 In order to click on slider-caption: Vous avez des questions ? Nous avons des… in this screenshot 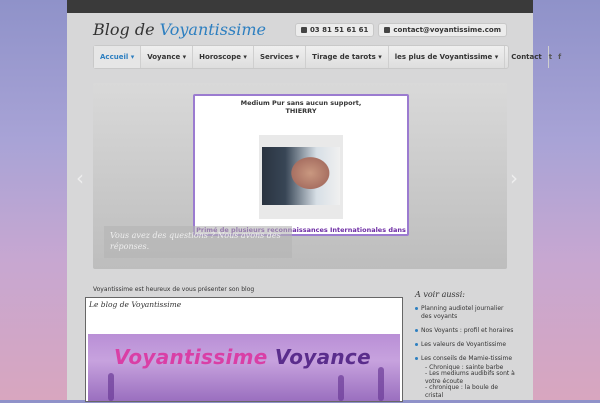, I will do `click(198, 242)`.